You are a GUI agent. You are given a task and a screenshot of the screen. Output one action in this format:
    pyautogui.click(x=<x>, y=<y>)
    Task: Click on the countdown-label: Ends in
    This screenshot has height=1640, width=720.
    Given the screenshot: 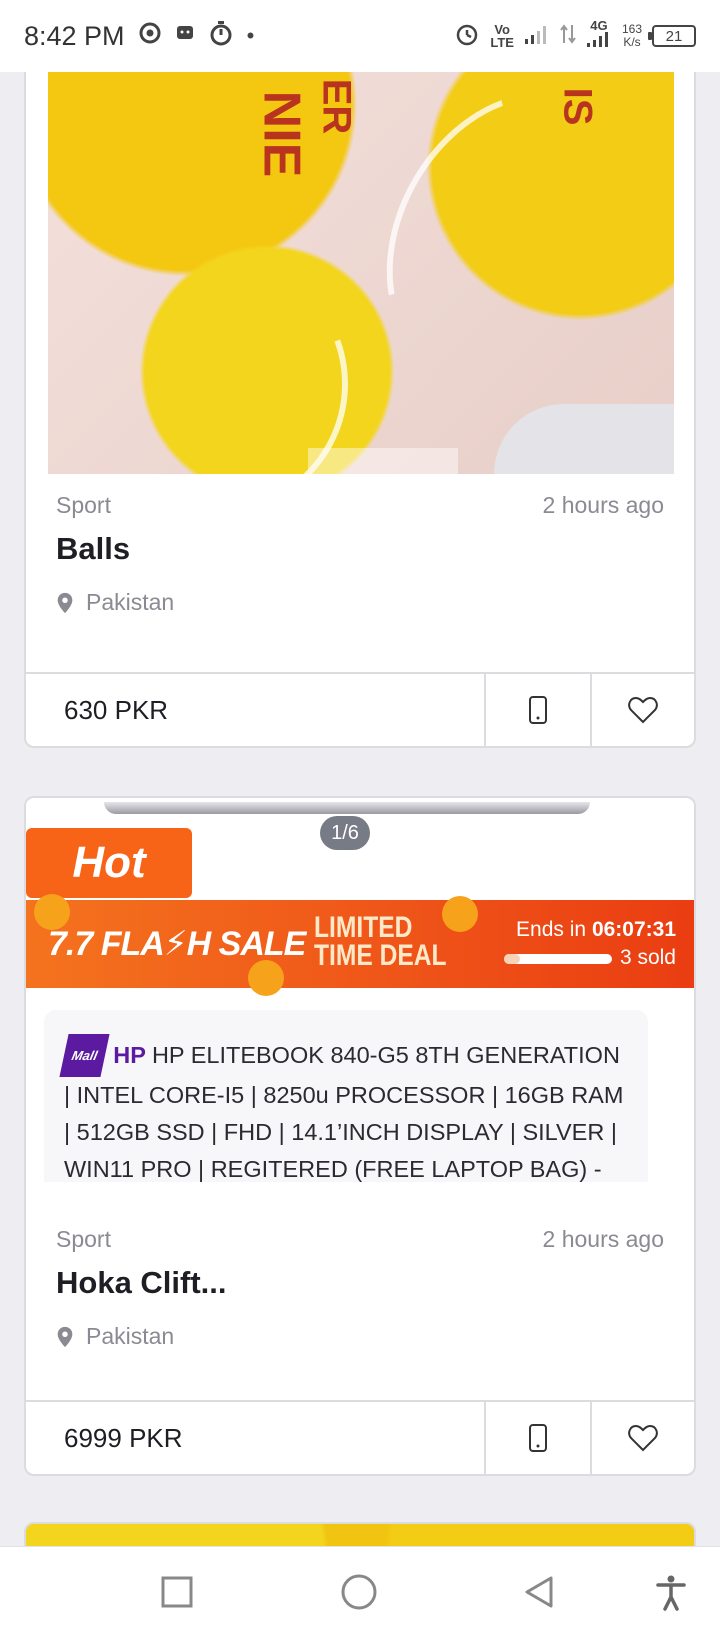 What is the action you would take?
    pyautogui.click(x=551, y=929)
    